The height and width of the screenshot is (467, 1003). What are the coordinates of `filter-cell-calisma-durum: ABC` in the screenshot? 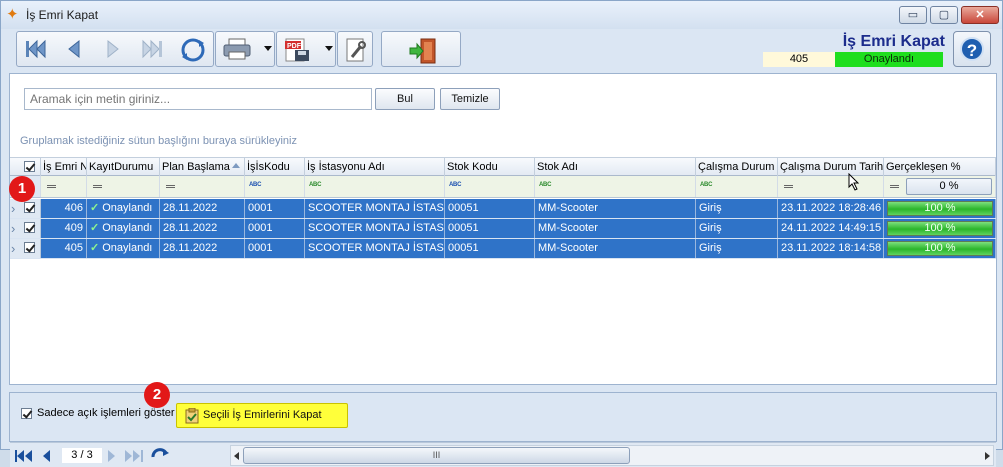 It's located at (737, 186).